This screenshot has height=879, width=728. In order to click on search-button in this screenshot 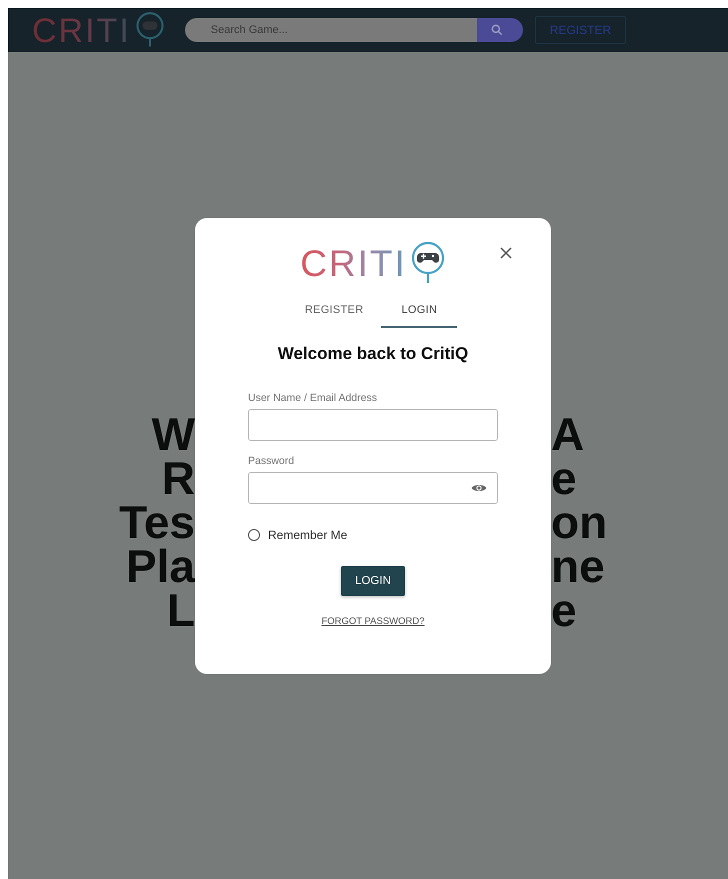, I will do `click(499, 30)`.